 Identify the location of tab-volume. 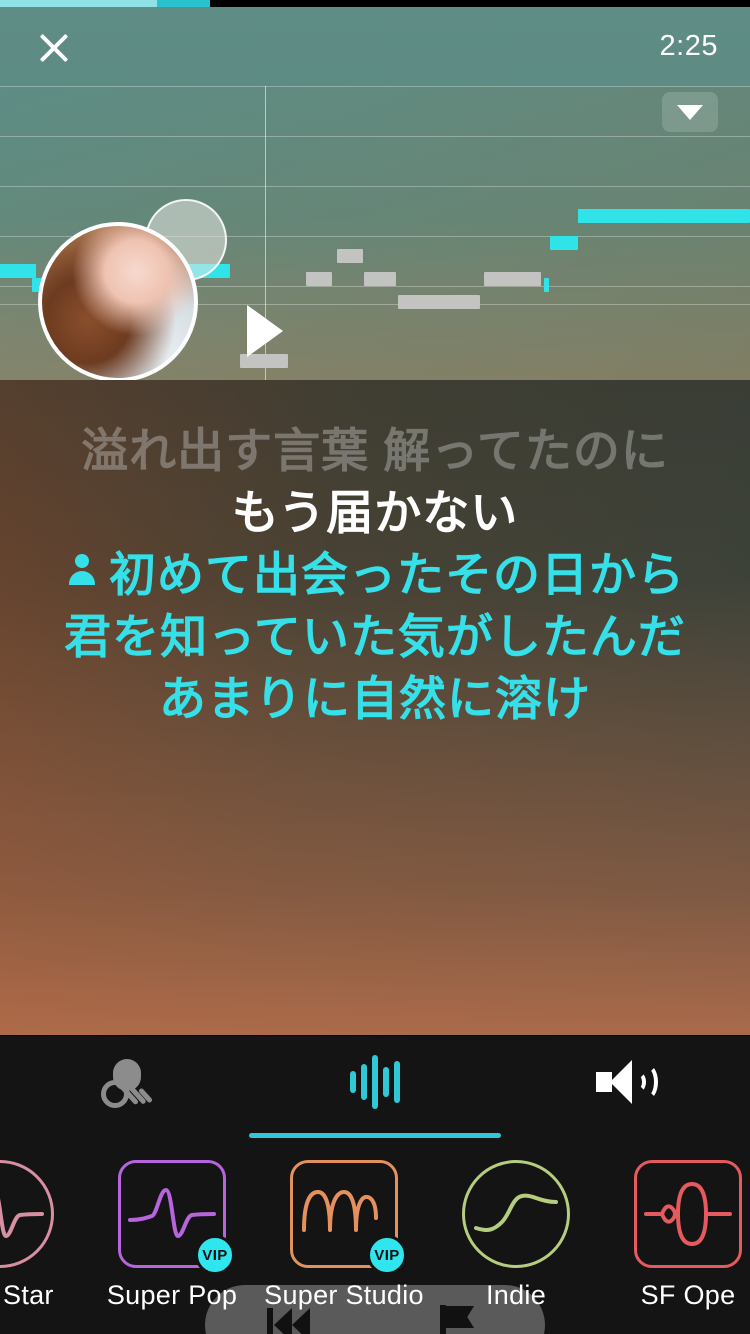
(625, 1091).